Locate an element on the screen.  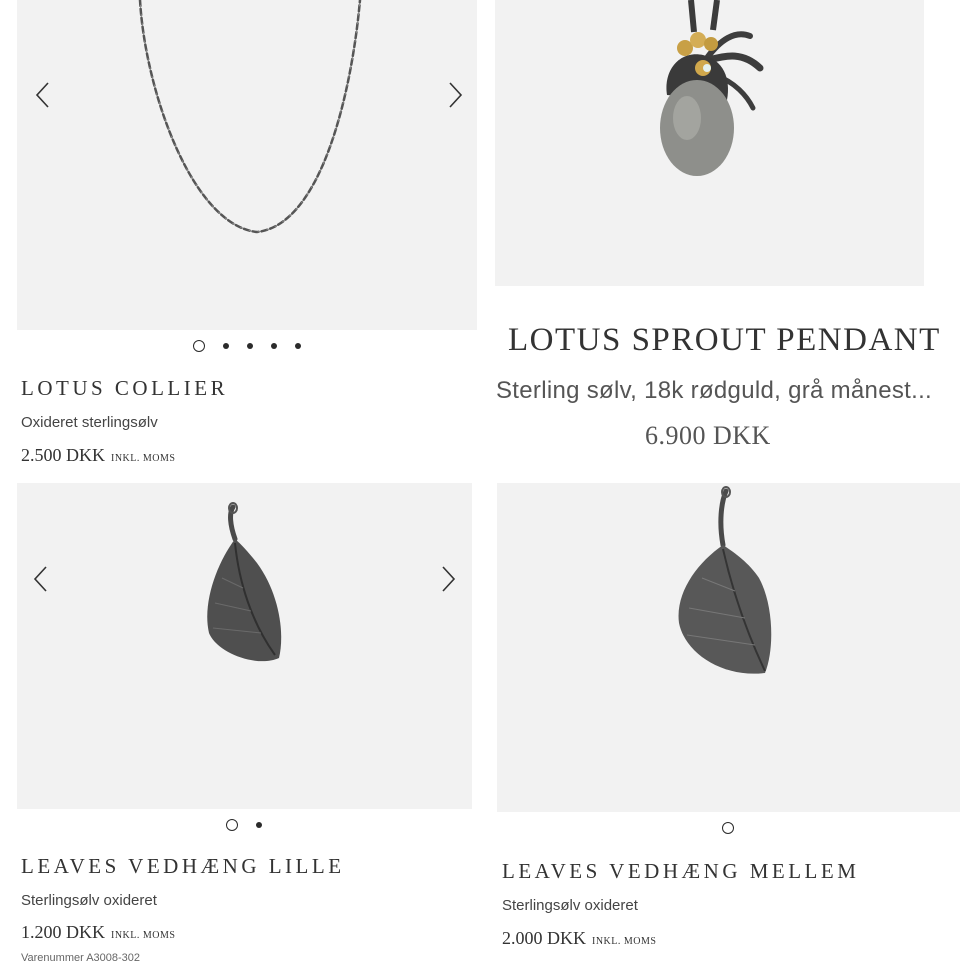
leaf-pendant-small-image is located at coordinates (244, 582).